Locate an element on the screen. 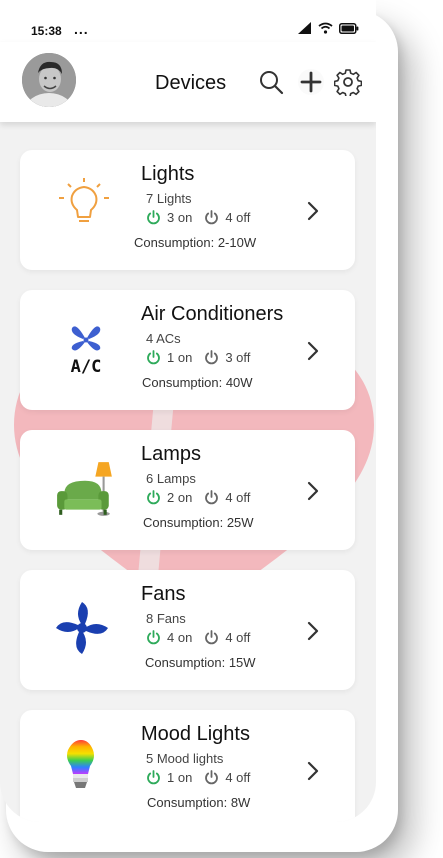 The image size is (443, 858). device-name: Lights is located at coordinates (168, 174).